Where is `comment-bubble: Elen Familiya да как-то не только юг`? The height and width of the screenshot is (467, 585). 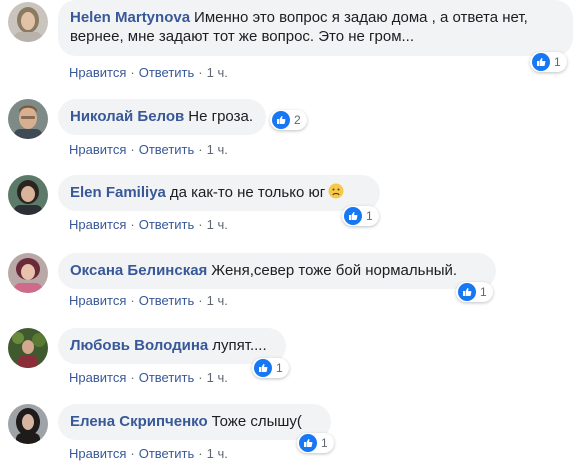 comment-bubble: Elen Familiya да как-то не только юг is located at coordinates (219, 193).